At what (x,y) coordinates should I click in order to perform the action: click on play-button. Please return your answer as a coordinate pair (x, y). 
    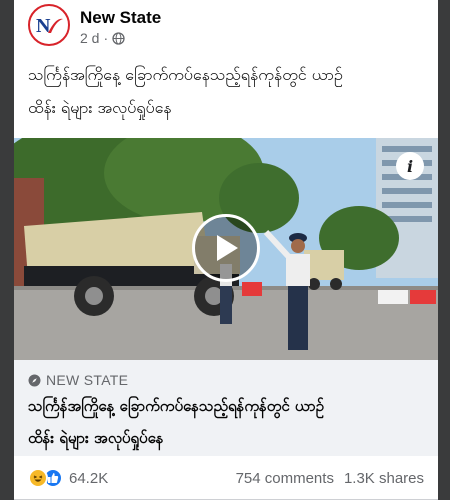
    Looking at the image, I should click on (226, 248).